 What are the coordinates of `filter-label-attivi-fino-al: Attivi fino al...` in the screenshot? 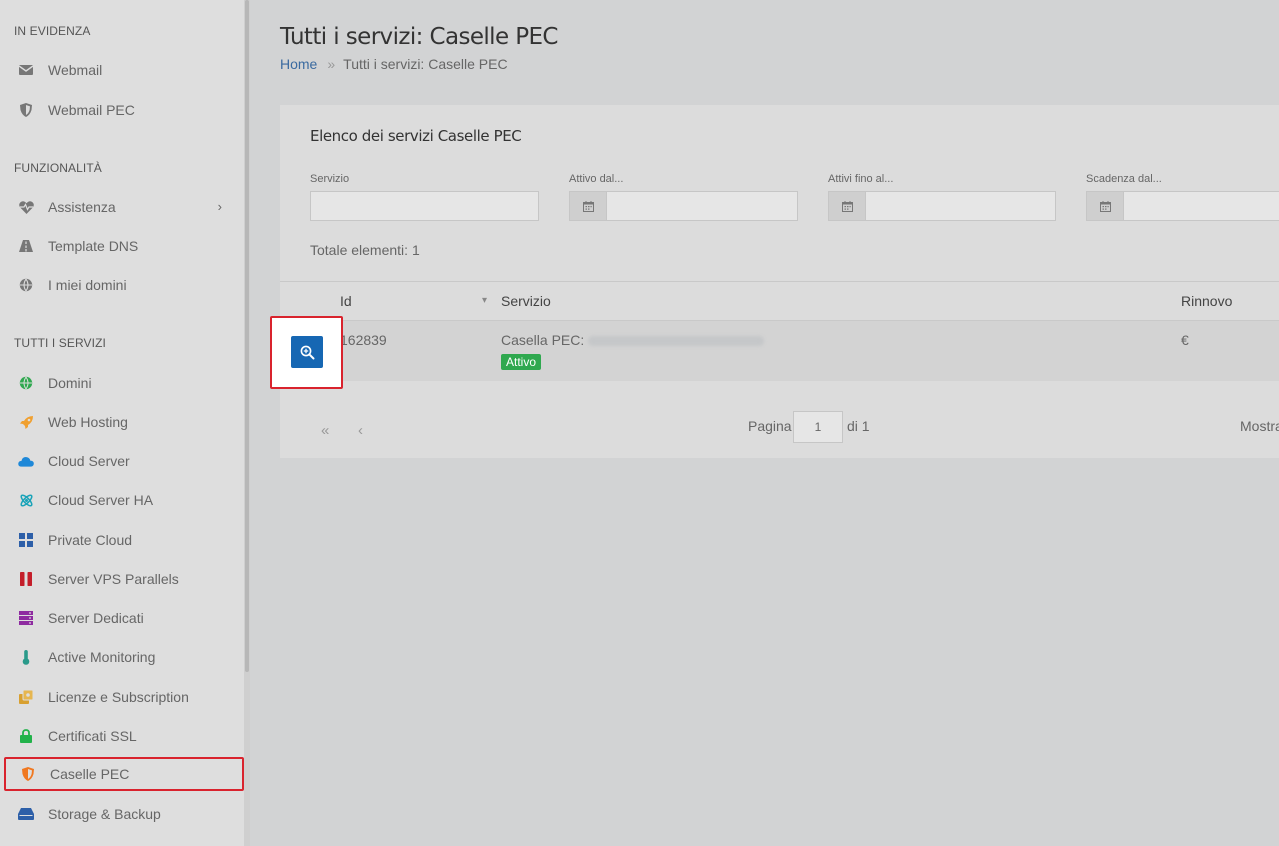 It's located at (861, 179).